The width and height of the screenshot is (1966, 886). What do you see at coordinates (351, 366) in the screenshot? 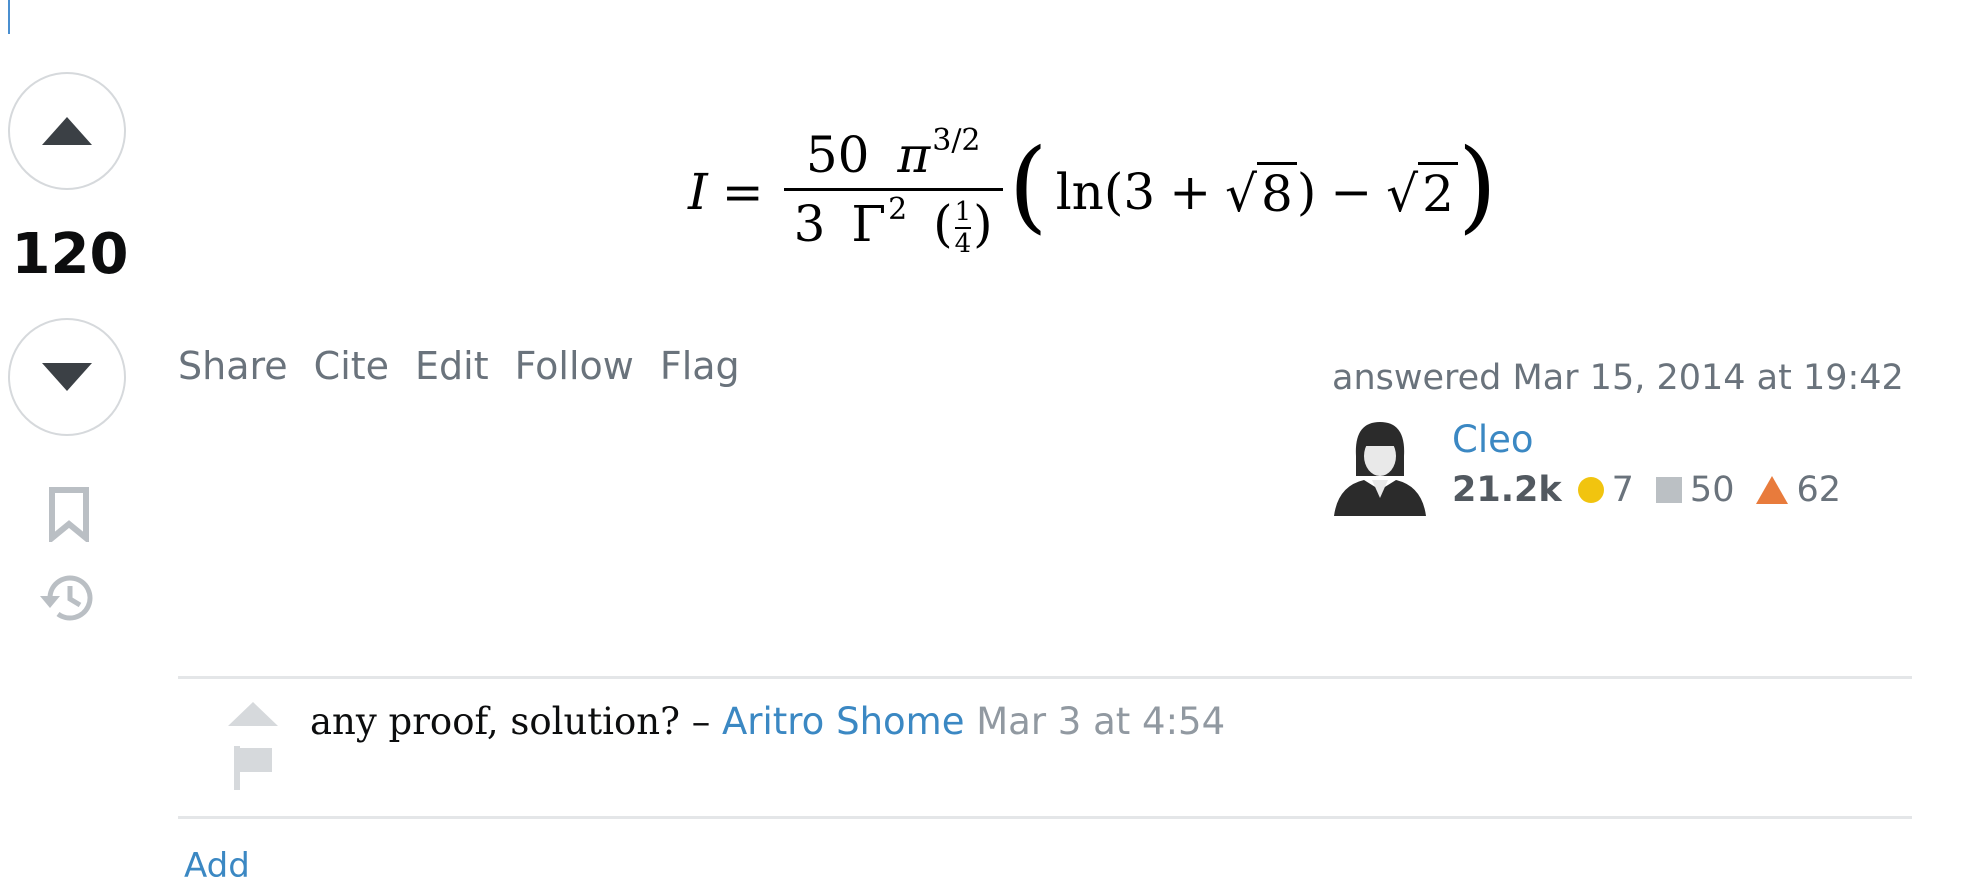
I see `cite-link: Cite` at bounding box center [351, 366].